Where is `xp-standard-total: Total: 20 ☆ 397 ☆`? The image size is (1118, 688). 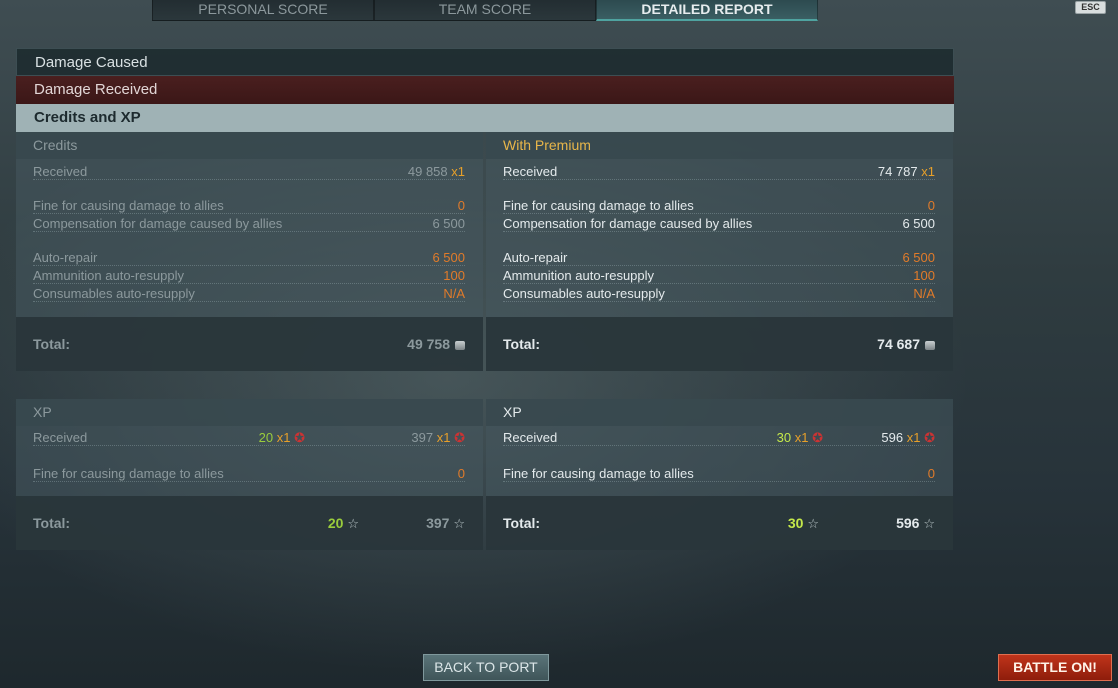 xp-standard-total: Total: 20 ☆ 397 ☆ is located at coordinates (249, 523).